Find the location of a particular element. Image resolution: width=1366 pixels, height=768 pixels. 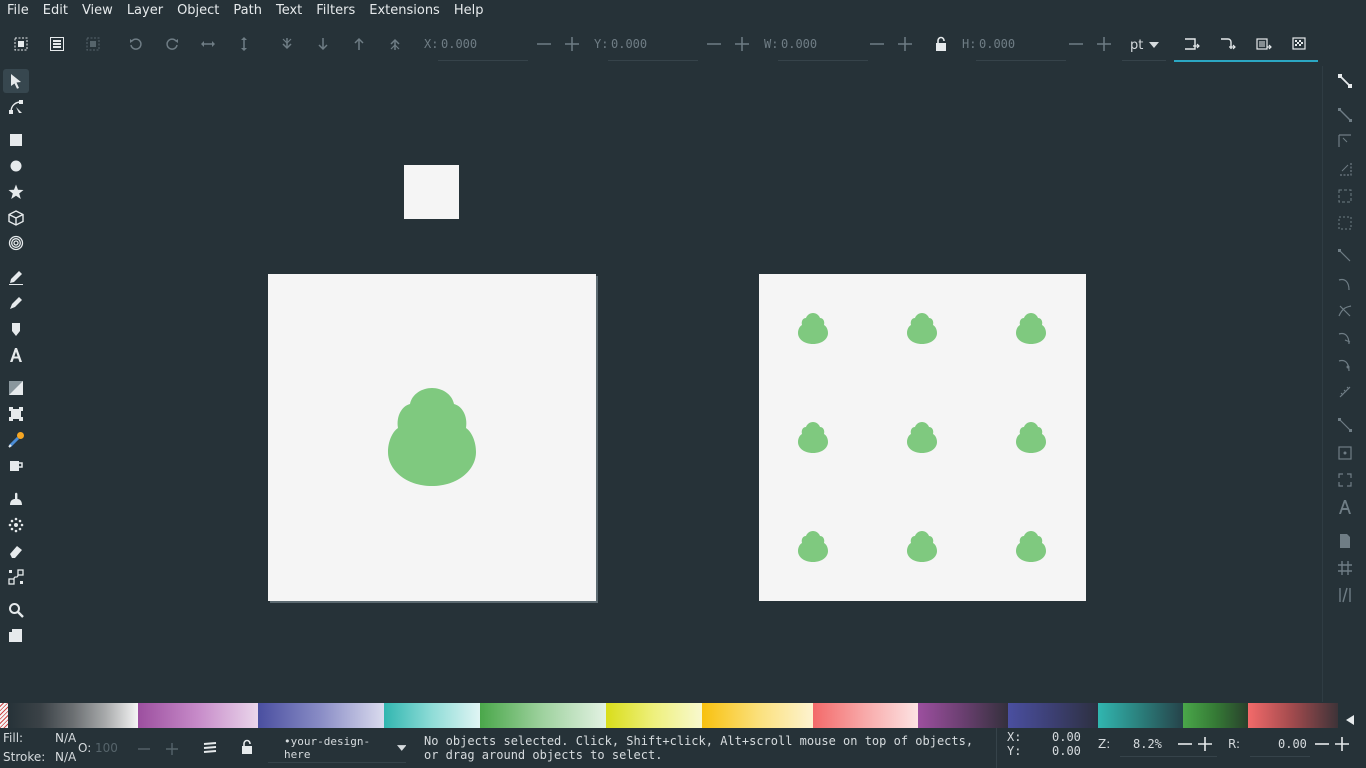

select-all-layers-icon is located at coordinates (57, 44).